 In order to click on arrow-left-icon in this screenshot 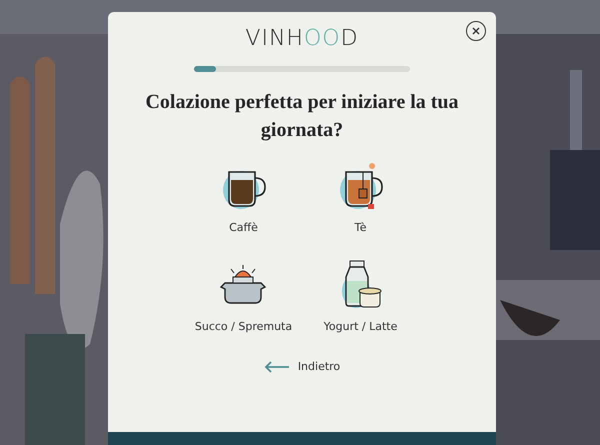, I will do `click(277, 367)`.